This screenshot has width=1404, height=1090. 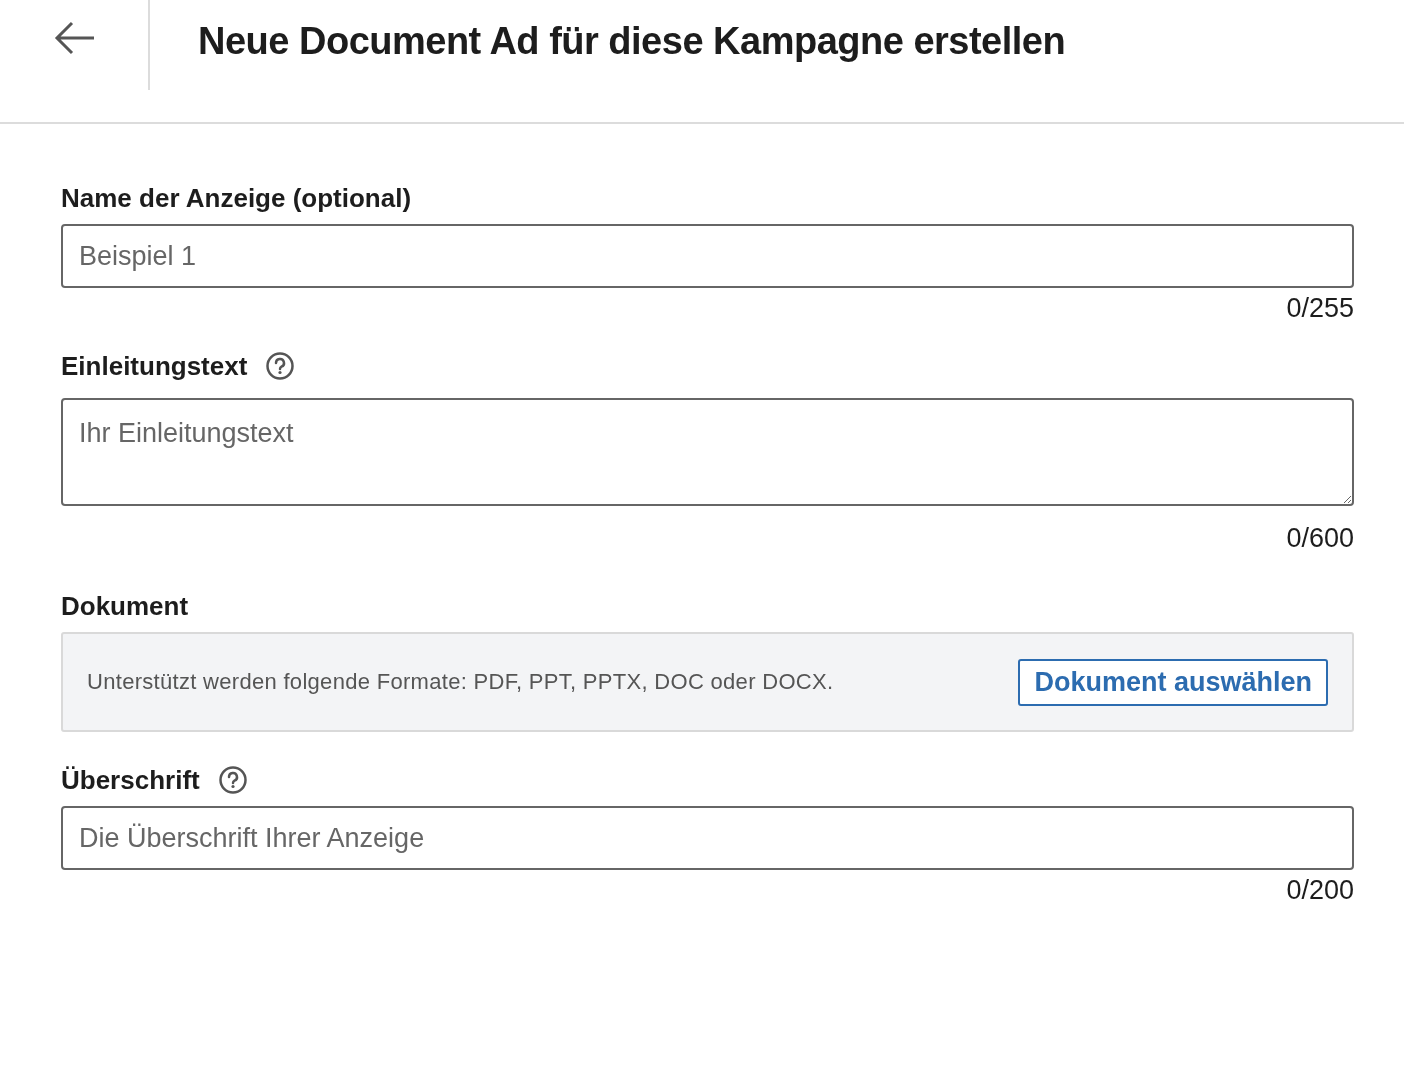 I want to click on choose-document-button: Dokument auswählen, so click(x=1173, y=682).